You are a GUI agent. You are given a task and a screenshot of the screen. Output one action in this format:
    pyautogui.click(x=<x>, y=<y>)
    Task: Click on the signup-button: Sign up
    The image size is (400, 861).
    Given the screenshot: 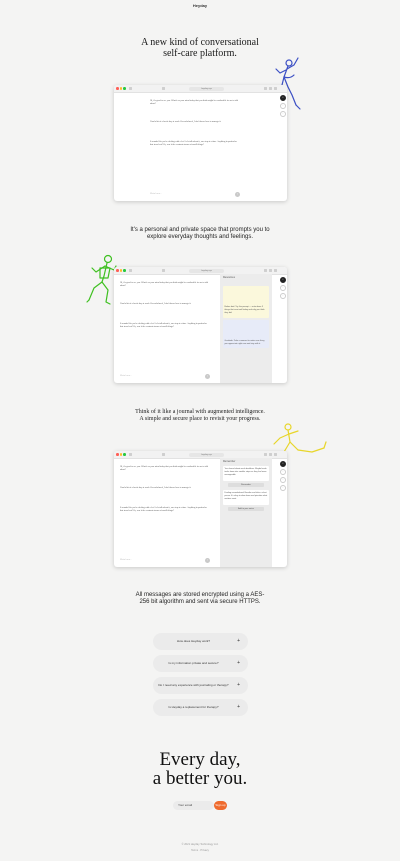 What is the action you would take?
    pyautogui.click(x=220, y=805)
    